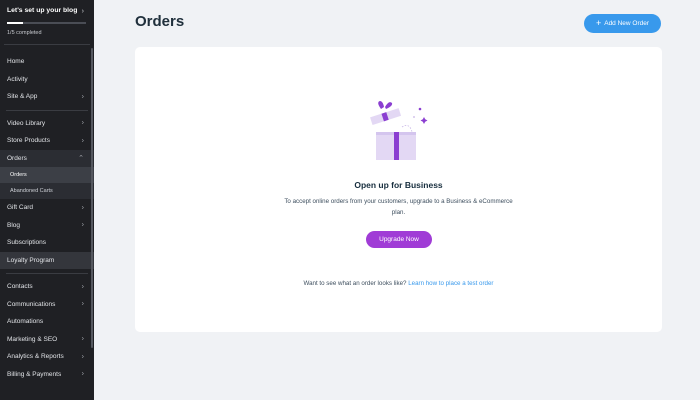  I want to click on sidebar-item-store-products: Store Products ›, so click(47, 141).